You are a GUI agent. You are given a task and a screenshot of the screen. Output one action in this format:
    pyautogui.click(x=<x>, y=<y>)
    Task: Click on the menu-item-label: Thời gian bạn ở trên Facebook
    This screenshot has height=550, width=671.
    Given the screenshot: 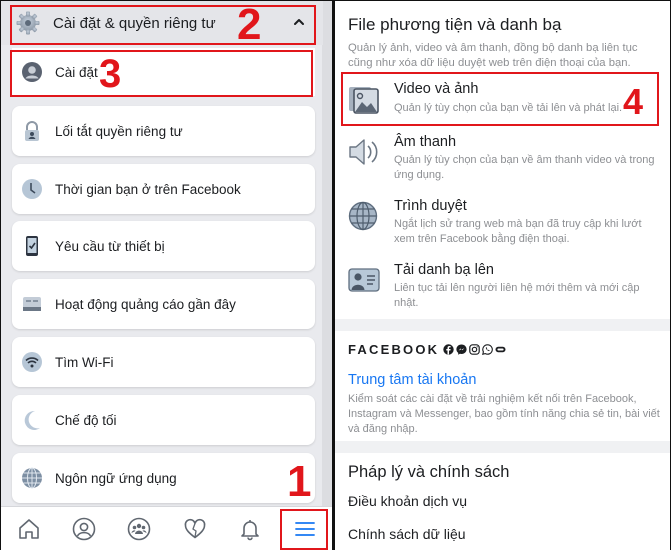 What is the action you would take?
    pyautogui.click(x=148, y=189)
    